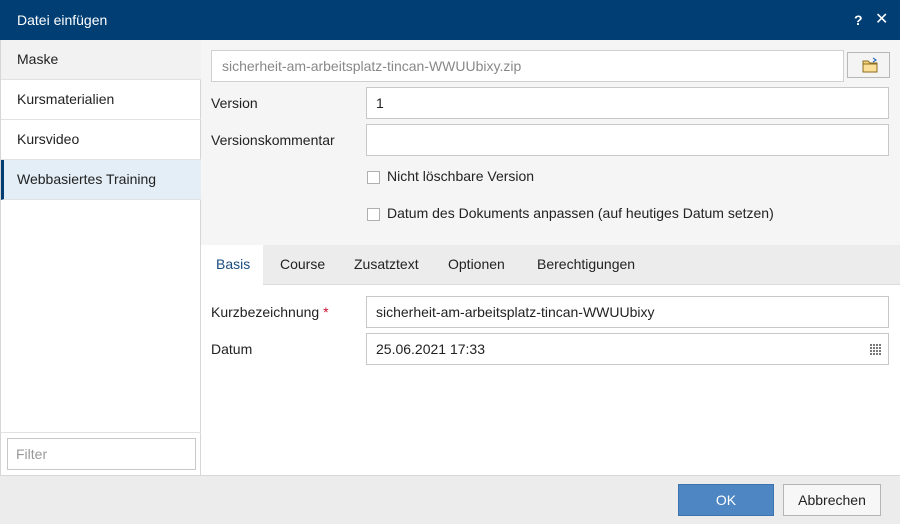 This screenshot has width=900, height=524. I want to click on close-button: ✕, so click(881, 20).